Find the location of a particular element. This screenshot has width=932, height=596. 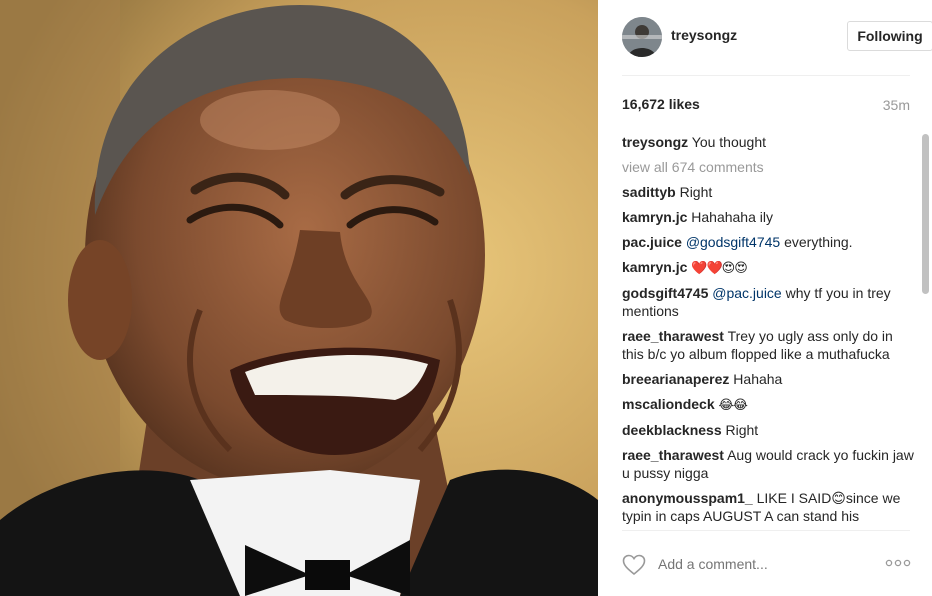

list-item: deekblackness Right is located at coordinates (768, 430).